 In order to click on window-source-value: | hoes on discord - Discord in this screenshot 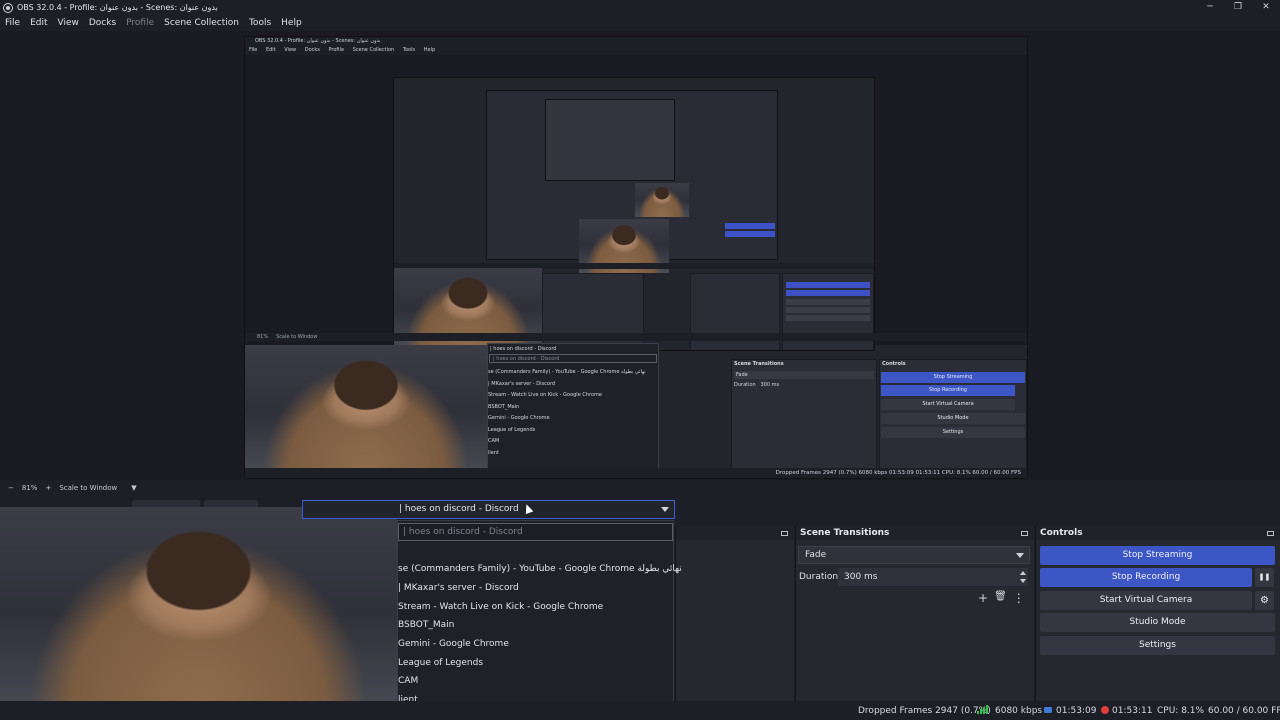, I will do `click(459, 509)`.